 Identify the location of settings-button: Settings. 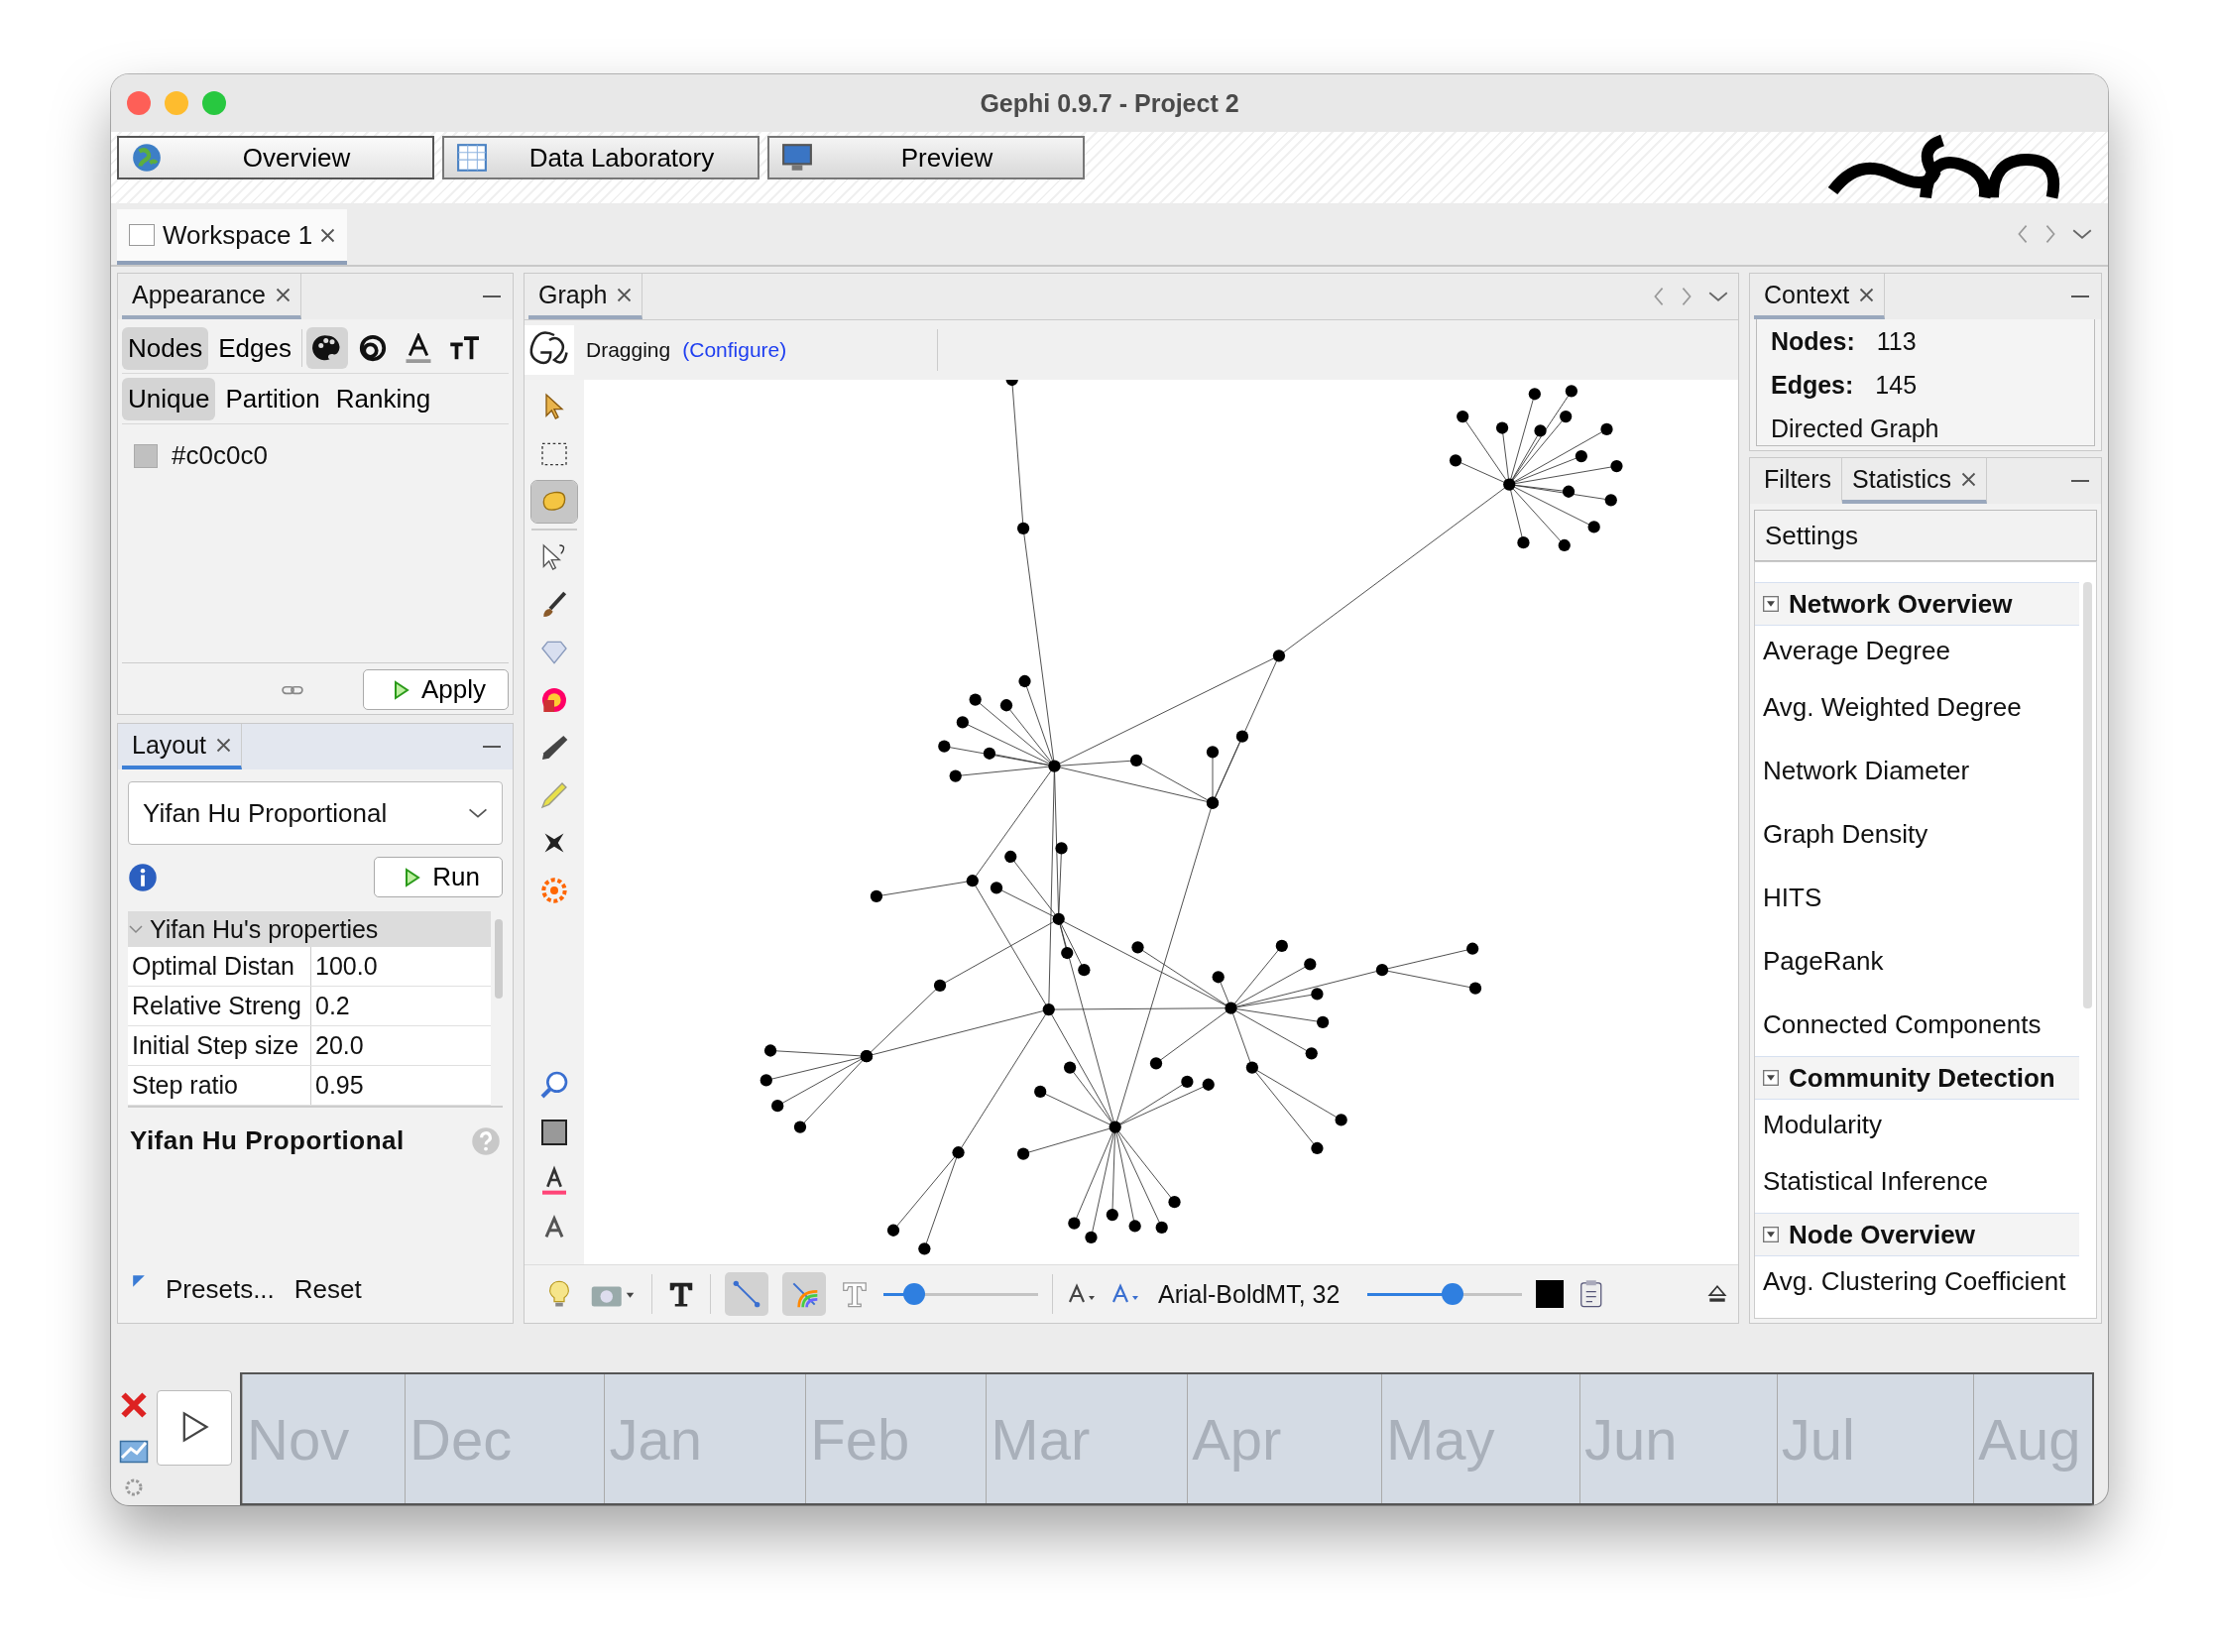
(1925, 535).